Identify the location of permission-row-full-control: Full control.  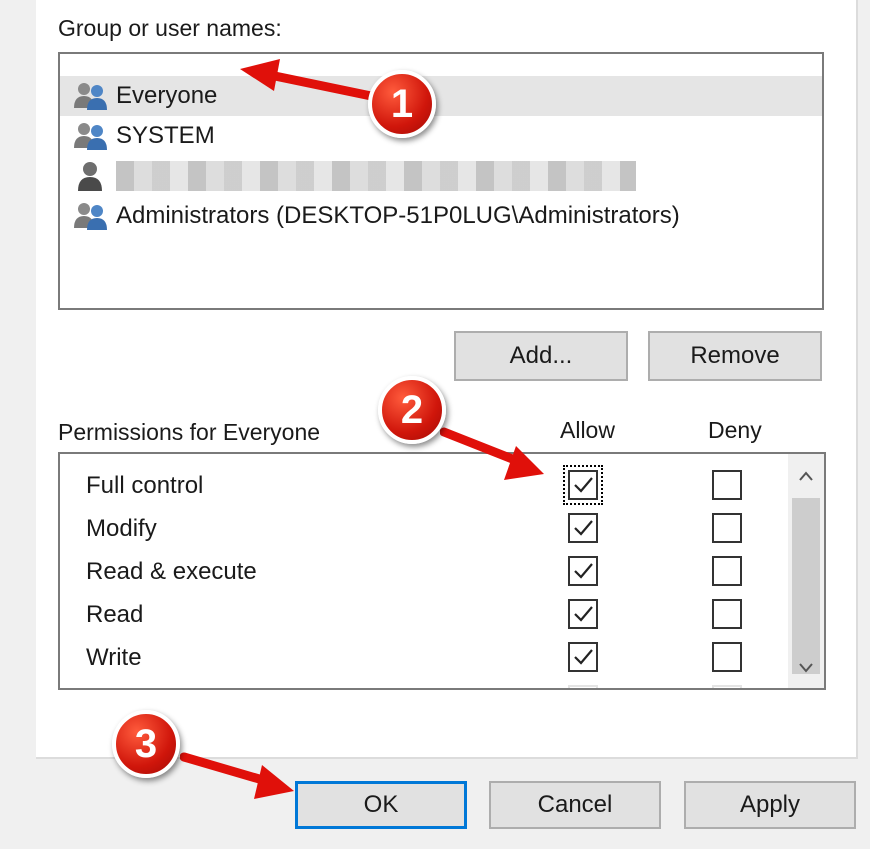
(423, 486).